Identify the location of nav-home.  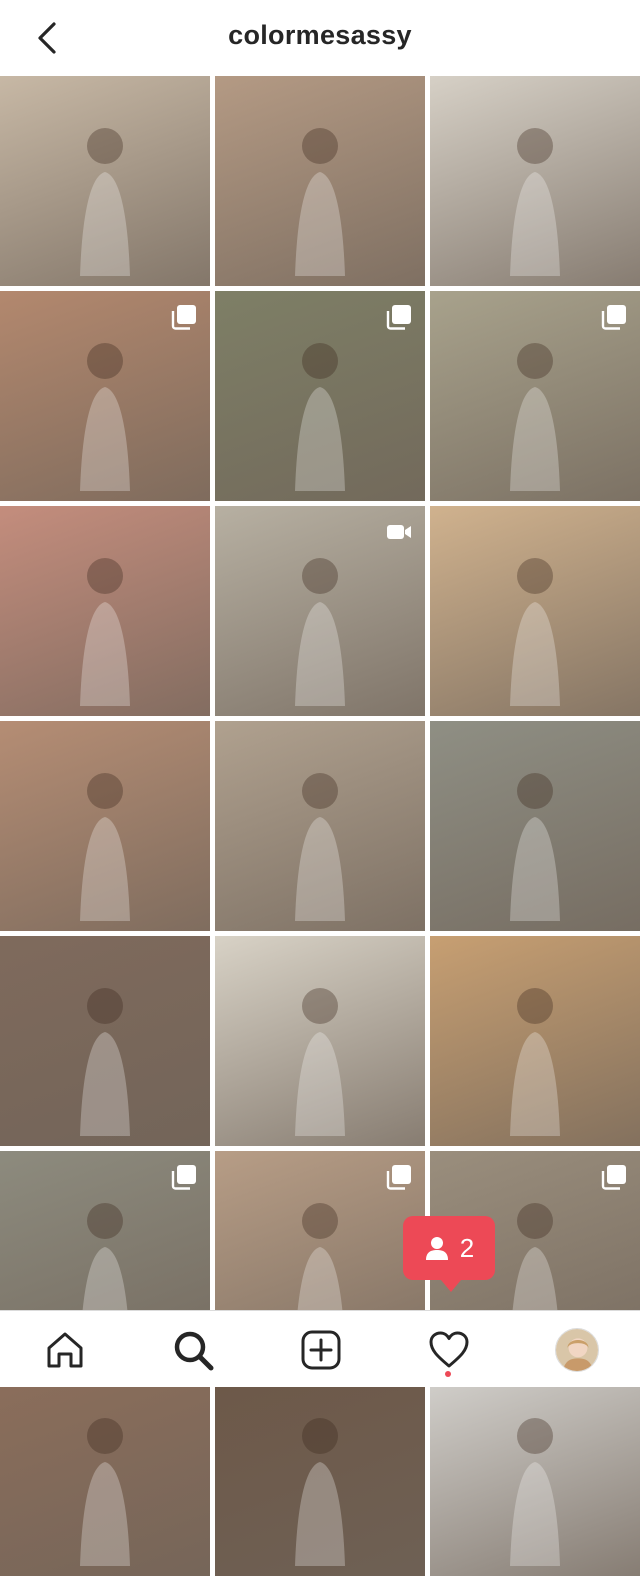
(65, 1350).